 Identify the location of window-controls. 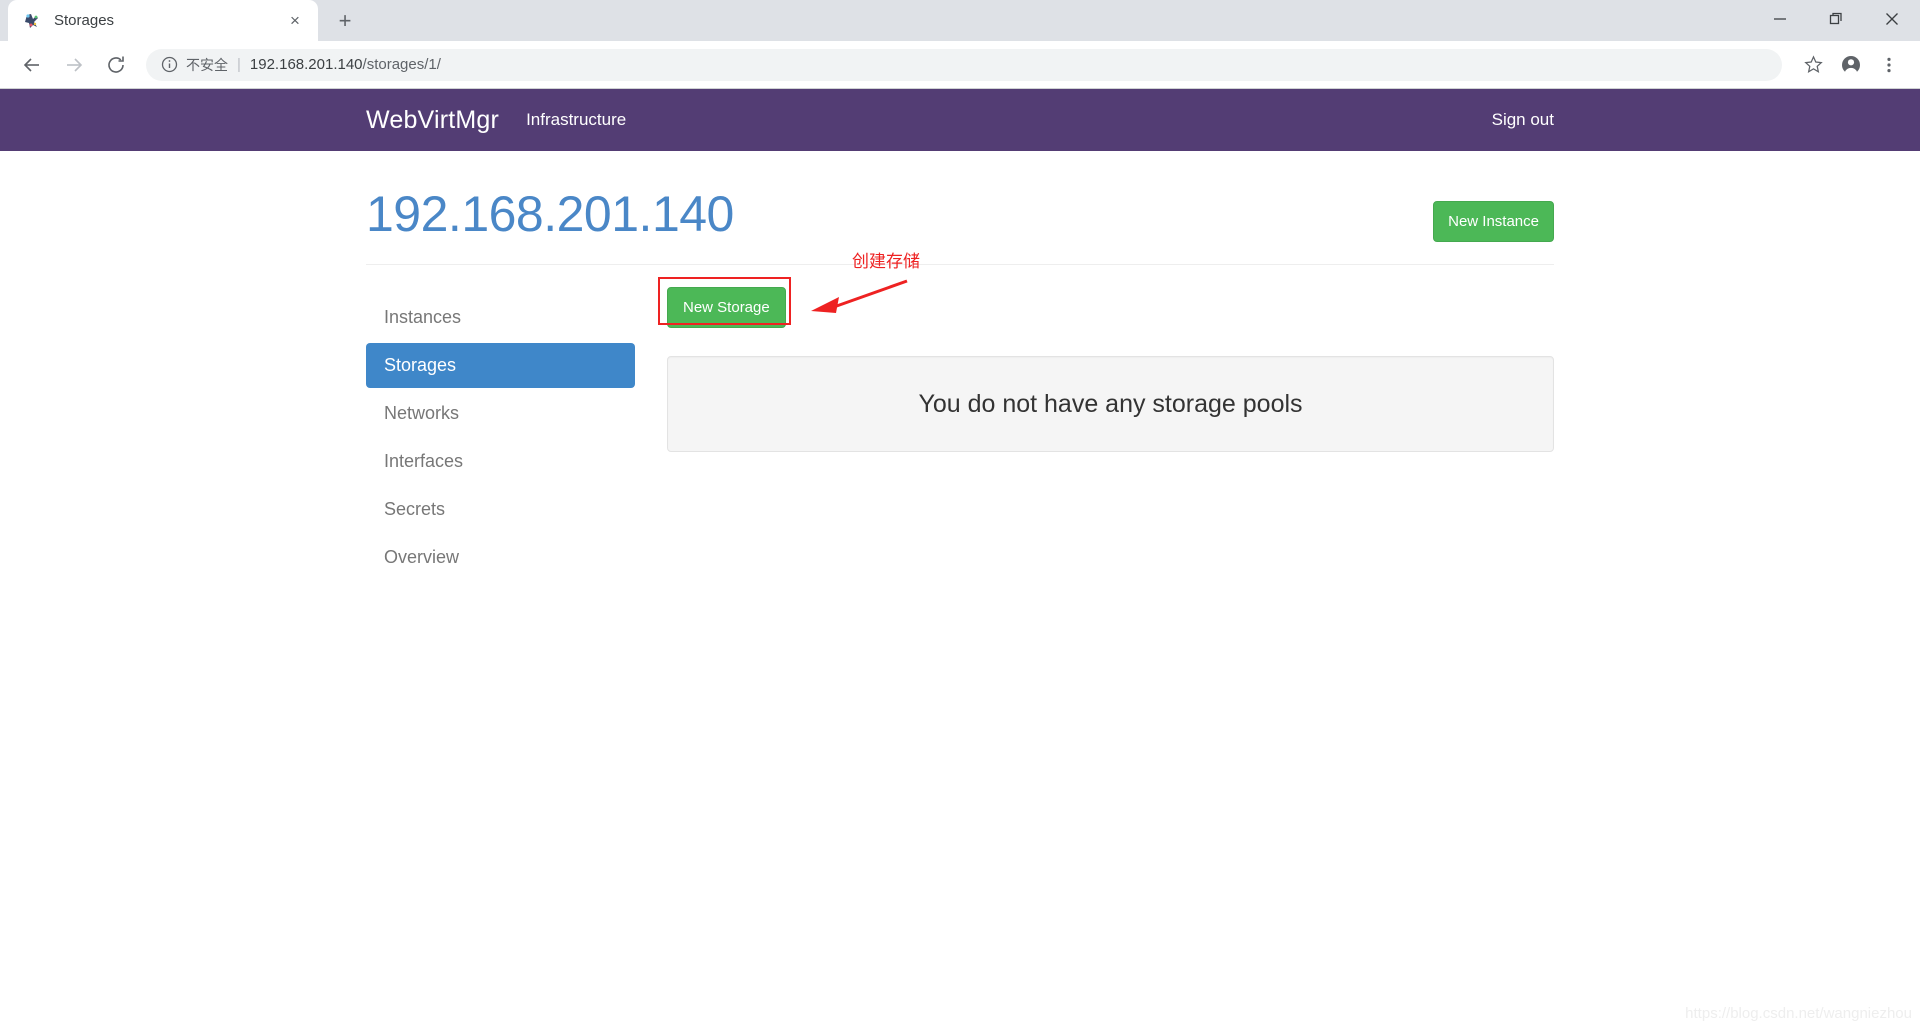
(1836, 18).